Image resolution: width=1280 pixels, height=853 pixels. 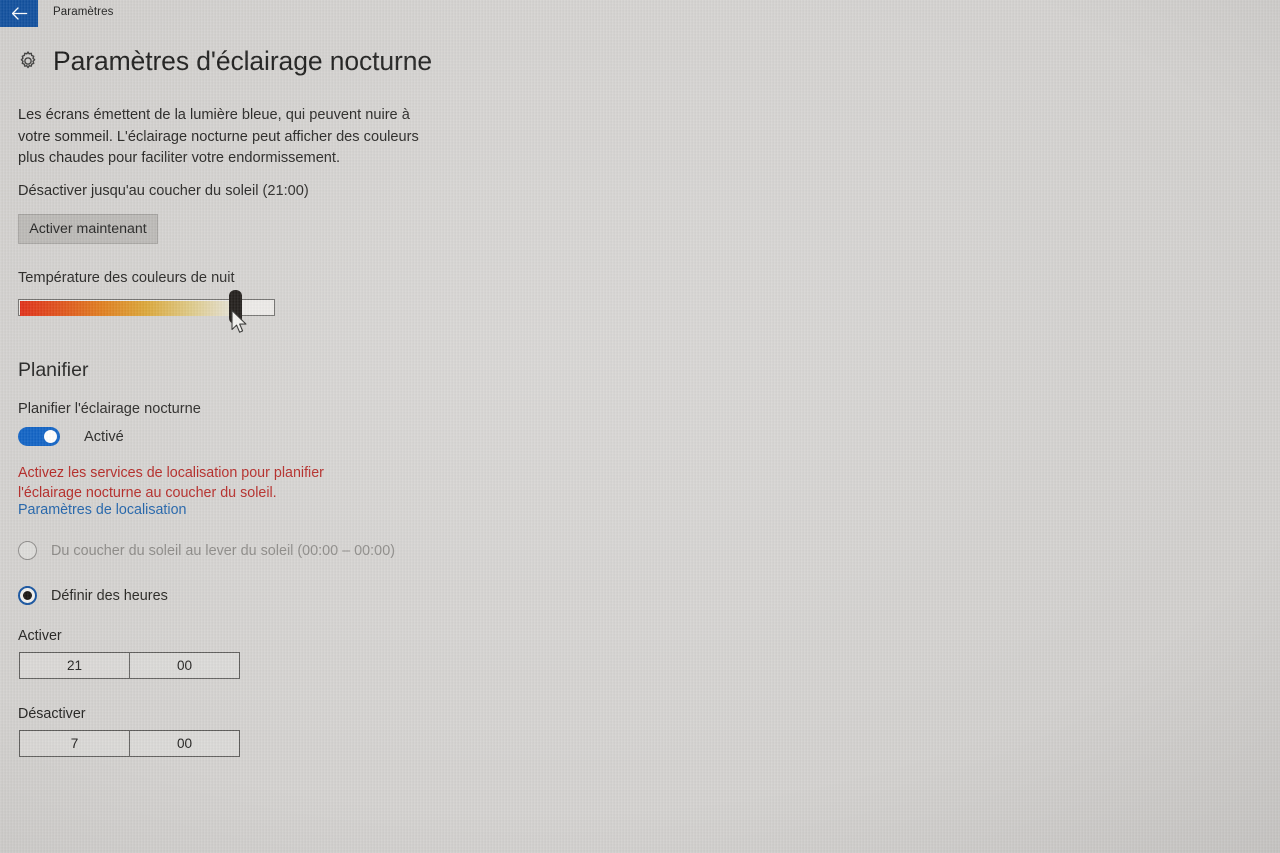 What do you see at coordinates (71, 436) in the screenshot?
I see `schedule-toggle-row: Activé` at bounding box center [71, 436].